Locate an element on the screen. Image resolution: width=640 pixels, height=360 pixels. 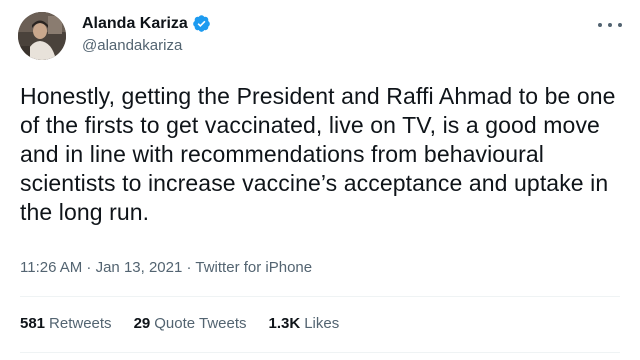
quote-tweets-label: Quote Tweets is located at coordinates (200, 323).